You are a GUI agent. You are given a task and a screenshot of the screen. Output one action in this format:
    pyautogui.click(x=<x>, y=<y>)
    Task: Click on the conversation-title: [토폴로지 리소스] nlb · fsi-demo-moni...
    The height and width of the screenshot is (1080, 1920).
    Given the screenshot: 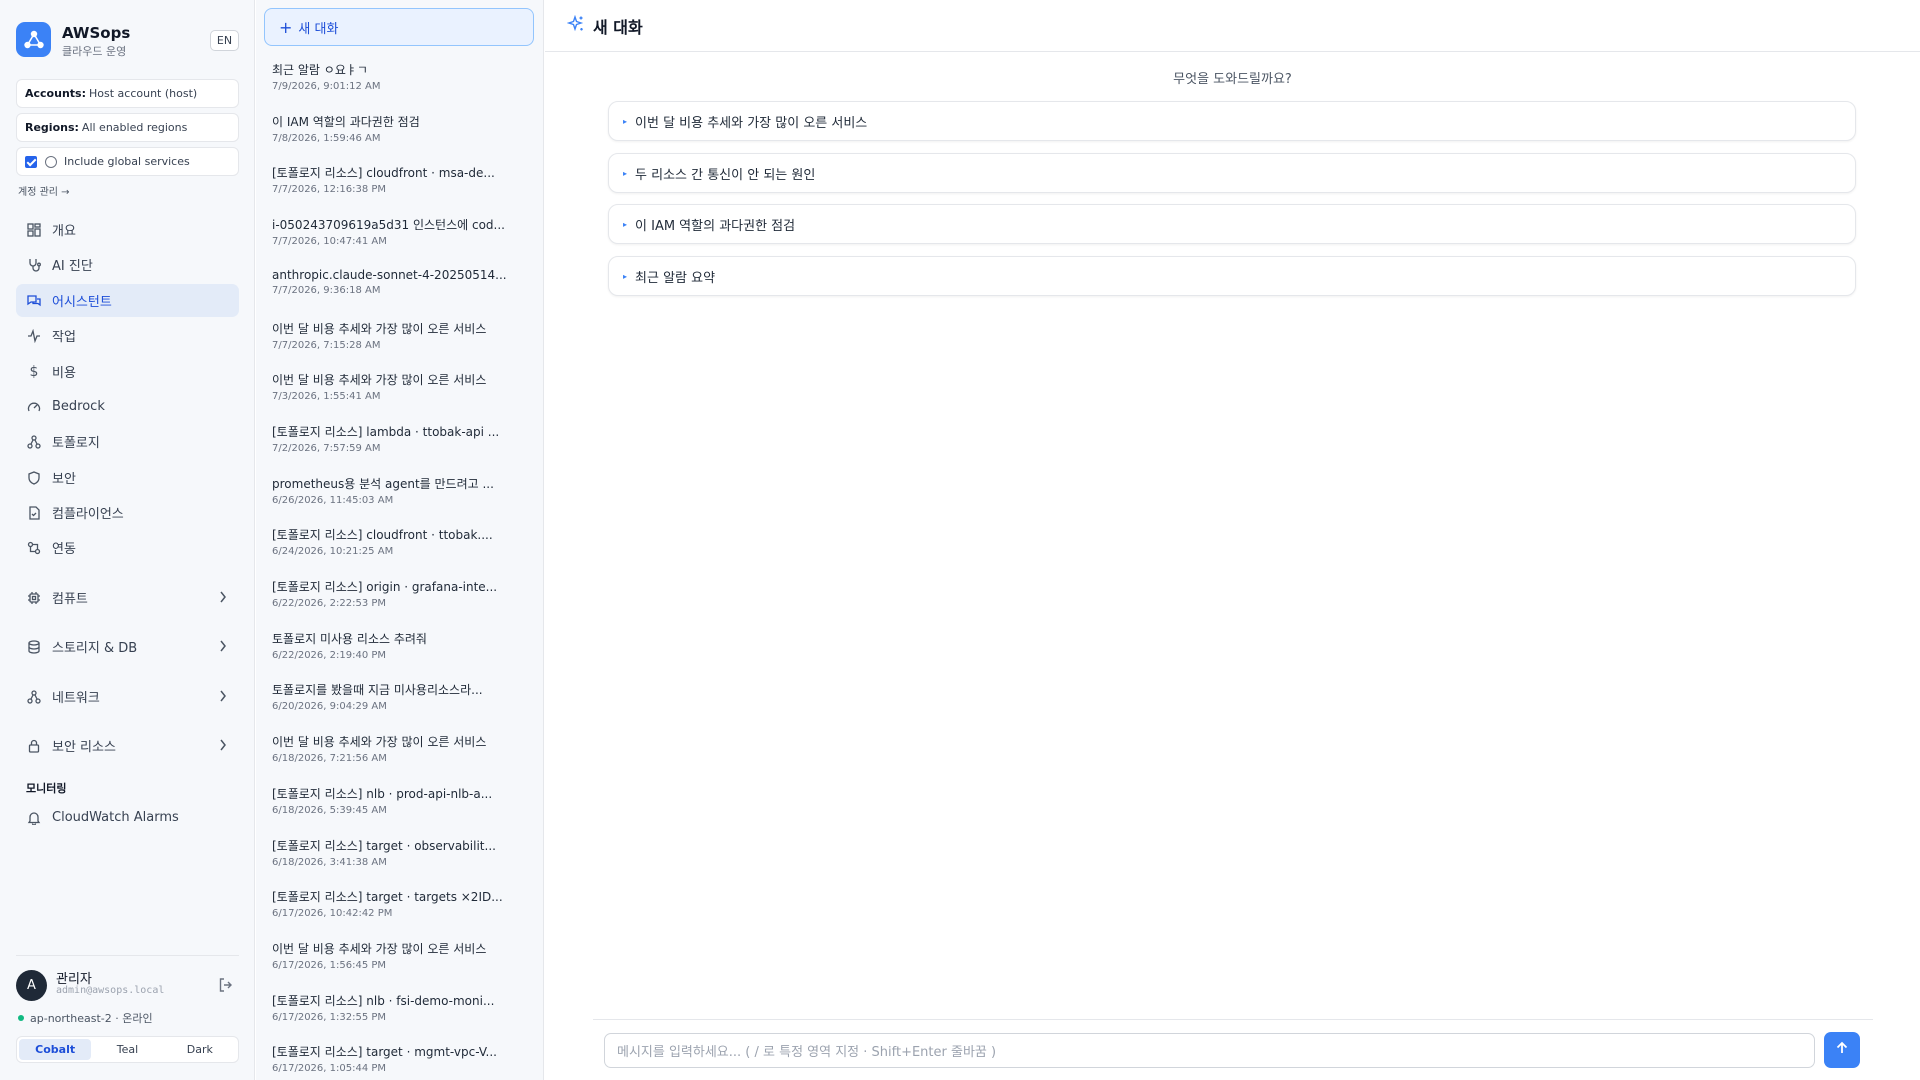 What is the action you would take?
    pyautogui.click(x=383, y=1001)
    